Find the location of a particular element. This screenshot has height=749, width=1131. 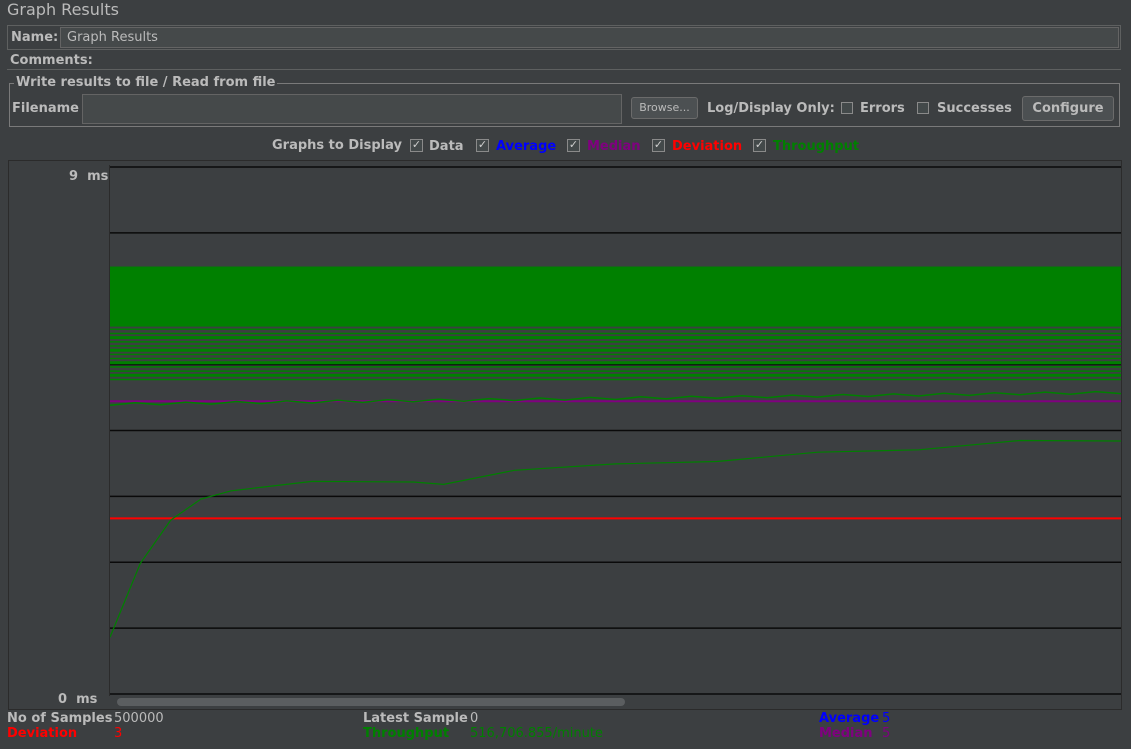

y-axis-min-value: 0 is located at coordinates (63, 699).